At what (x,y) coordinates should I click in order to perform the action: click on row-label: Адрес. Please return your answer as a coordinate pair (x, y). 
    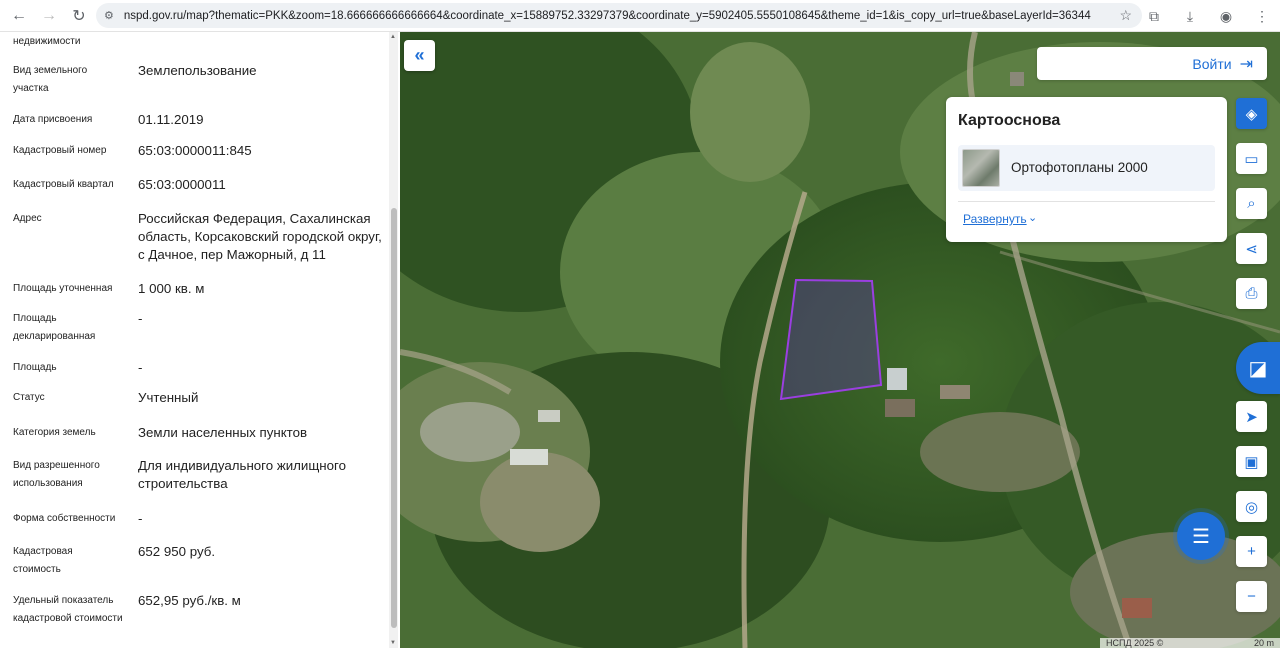
    Looking at the image, I should click on (27, 218).